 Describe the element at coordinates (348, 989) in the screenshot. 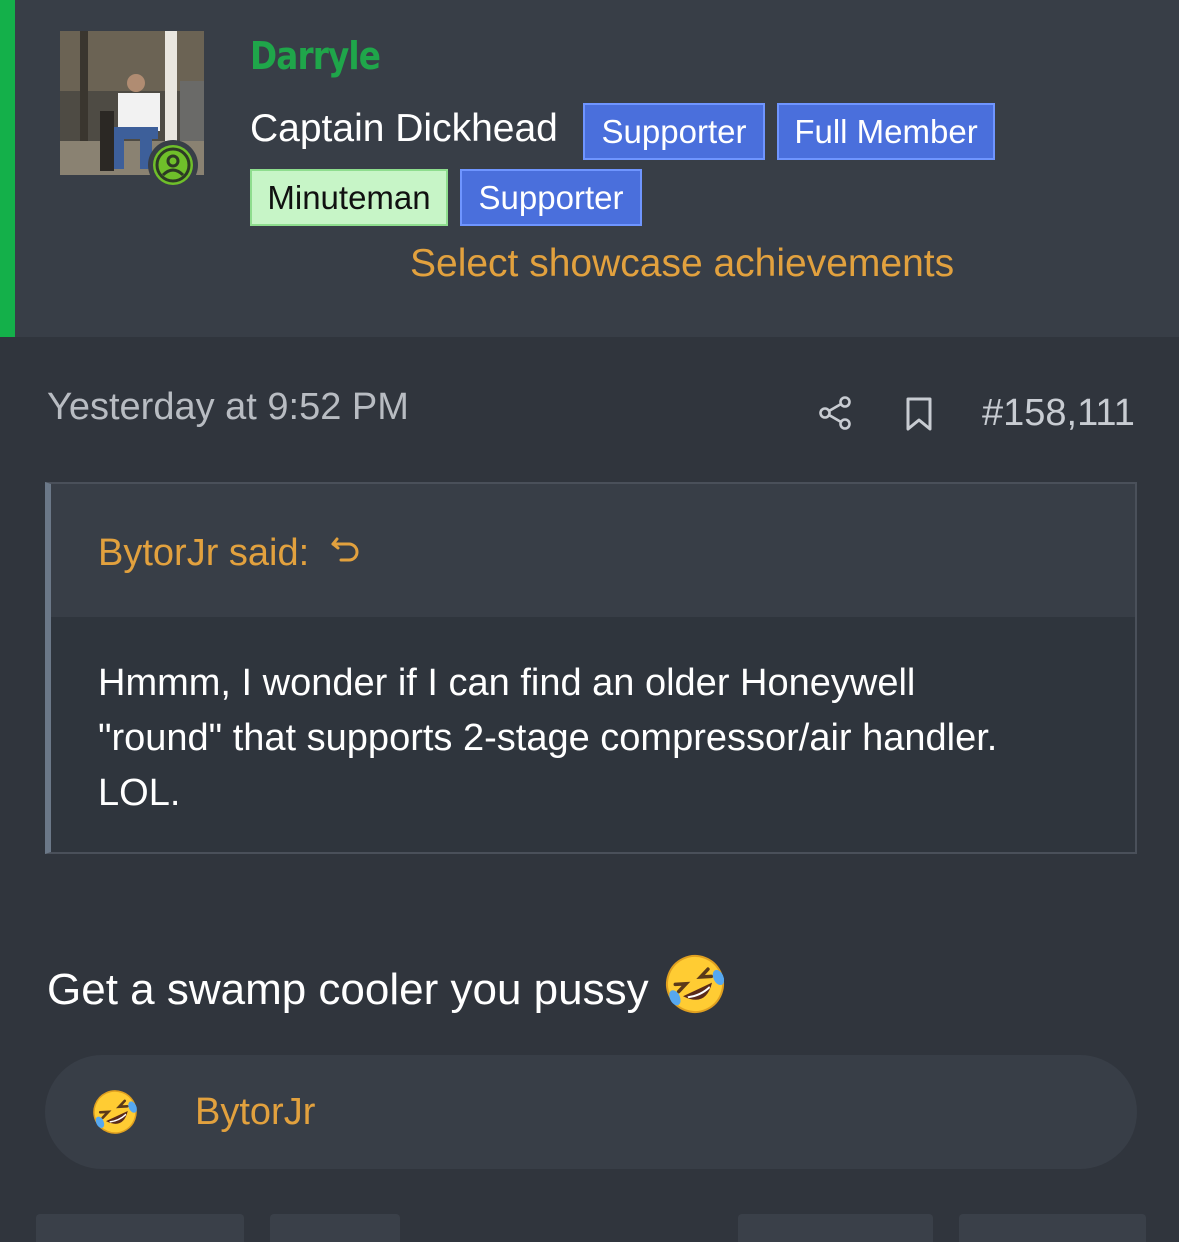

I see `post-message-text: Get a swamp cooler you pussy` at that location.